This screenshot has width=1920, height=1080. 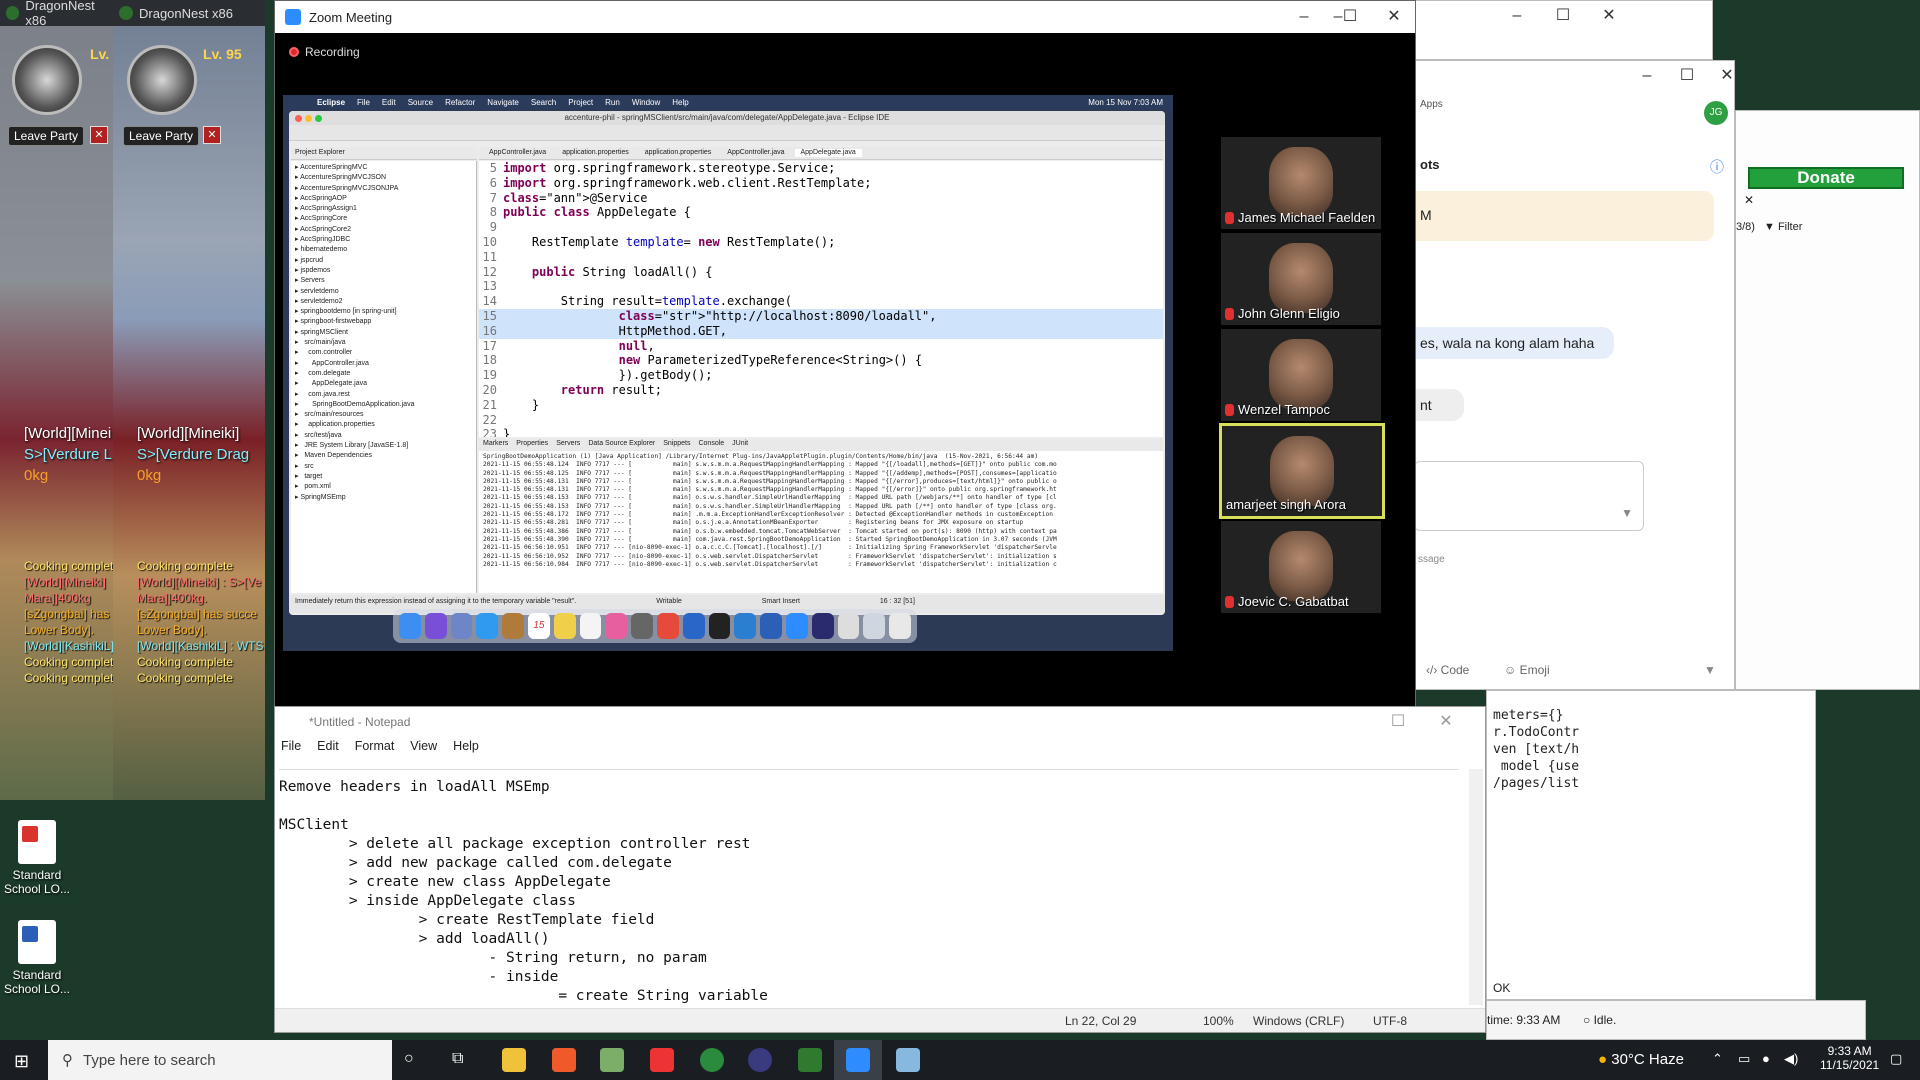 What do you see at coordinates (821, 432) in the screenshot?
I see `code-line: 23}` at bounding box center [821, 432].